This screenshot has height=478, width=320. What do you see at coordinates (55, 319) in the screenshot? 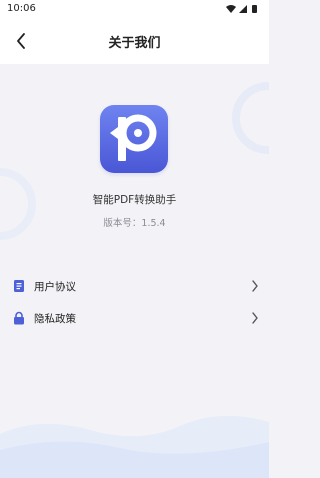
I see `menu-item-label: 隐私政策` at bounding box center [55, 319].